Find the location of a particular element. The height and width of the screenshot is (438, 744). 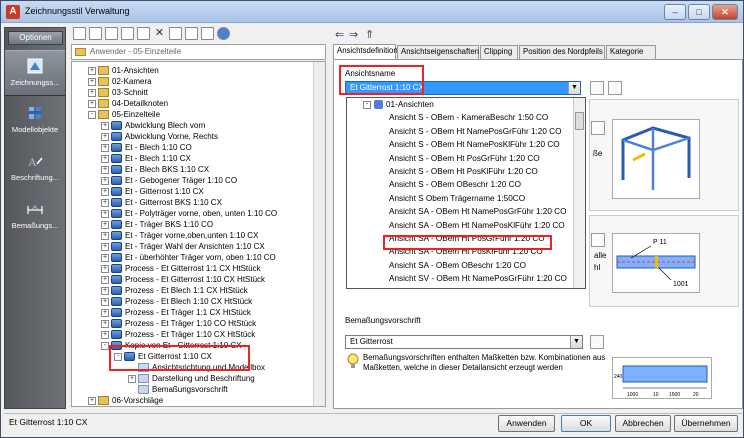

dropdown-item: Ansicht S - OBem OBeschr 1:20 CO is located at coordinates (455, 184).